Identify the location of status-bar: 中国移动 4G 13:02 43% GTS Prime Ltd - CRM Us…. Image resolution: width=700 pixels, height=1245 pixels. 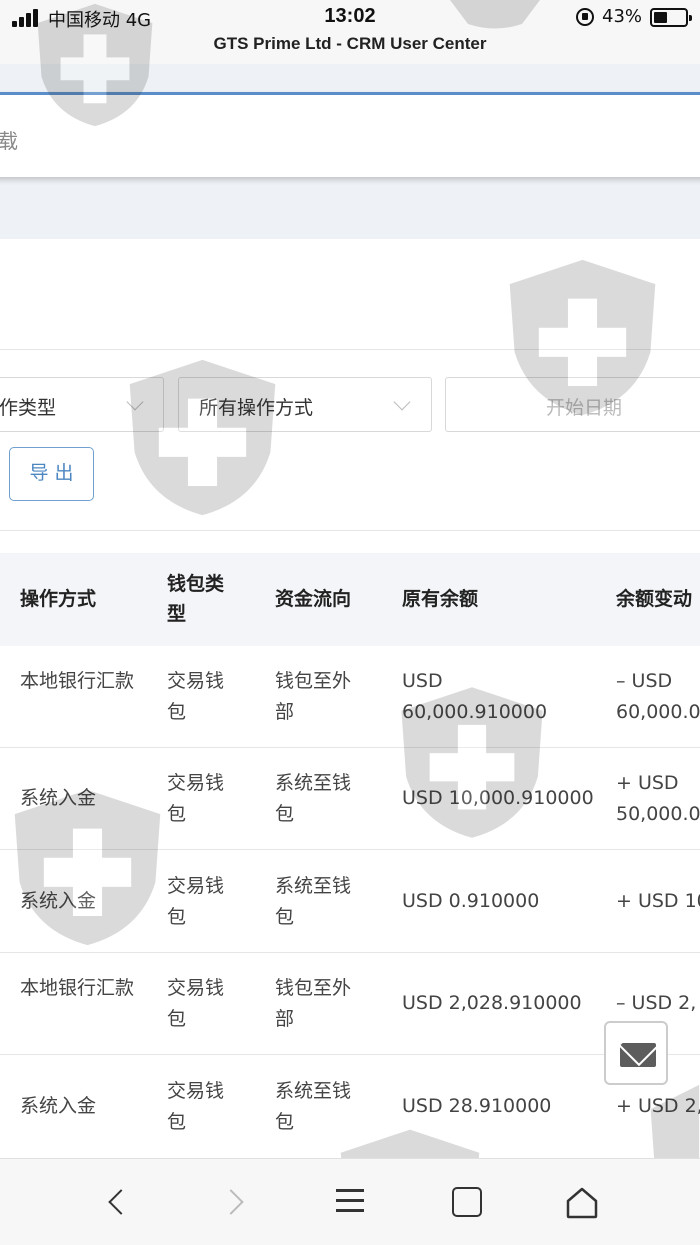
(350, 32).